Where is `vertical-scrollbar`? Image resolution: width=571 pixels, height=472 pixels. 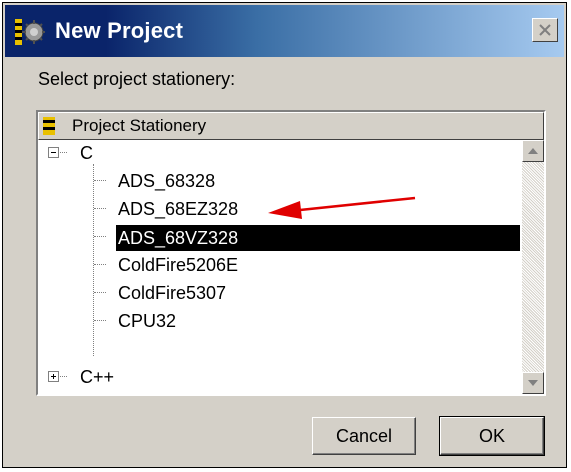
vertical-scrollbar is located at coordinates (533, 267).